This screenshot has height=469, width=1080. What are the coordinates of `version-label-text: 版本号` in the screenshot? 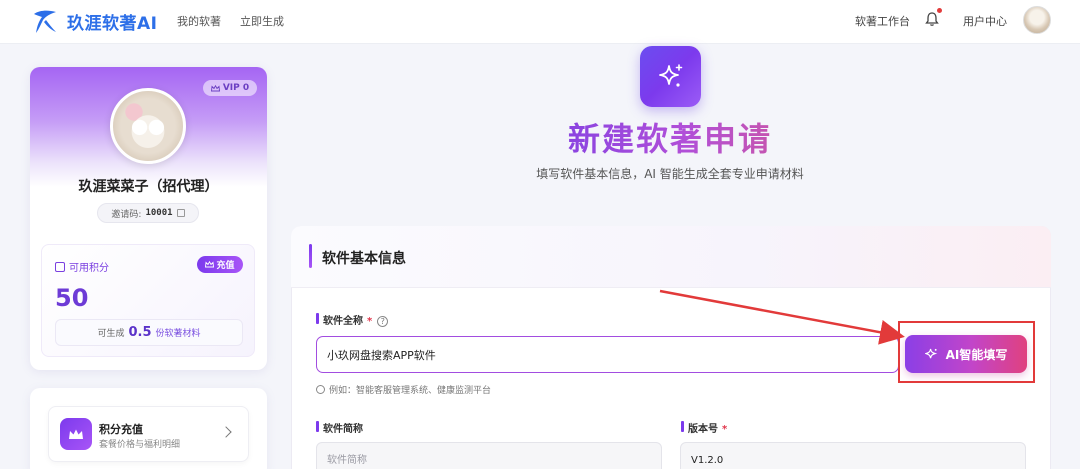 It's located at (703, 429).